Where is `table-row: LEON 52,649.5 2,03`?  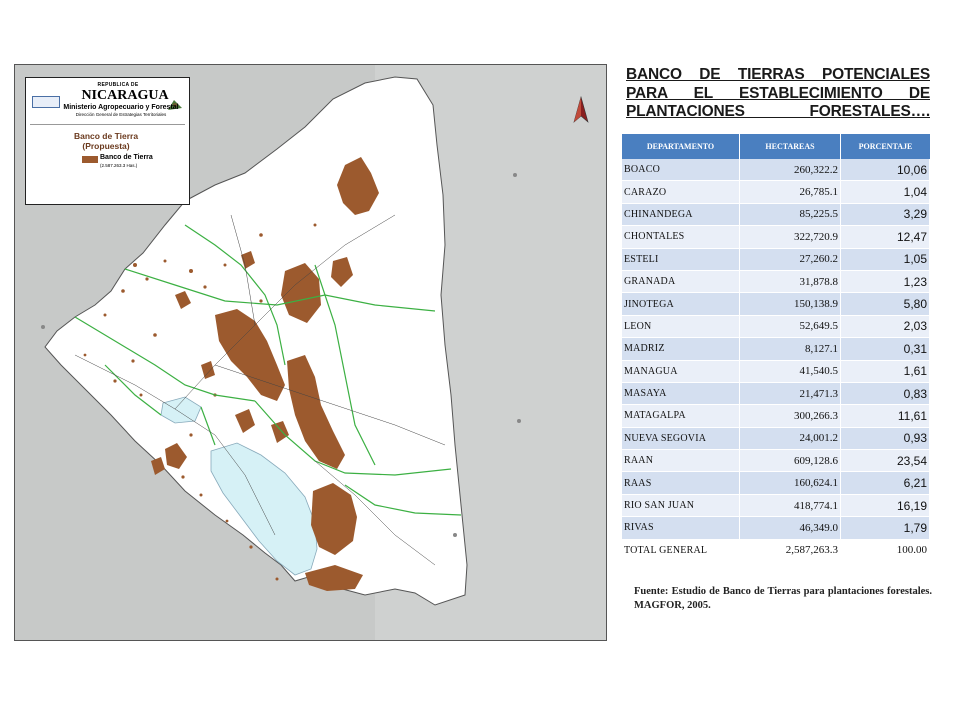 table-row: LEON 52,649.5 2,03 is located at coordinates (776, 327).